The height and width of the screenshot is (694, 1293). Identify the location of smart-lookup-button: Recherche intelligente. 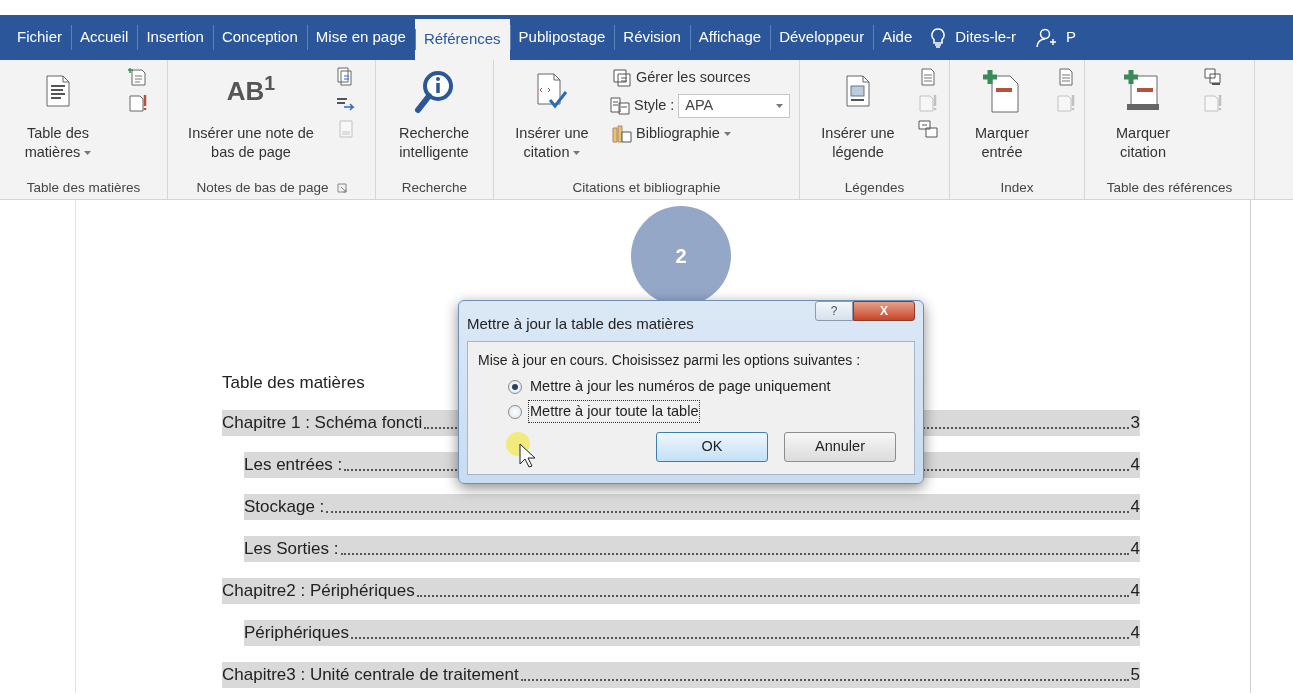
(434, 114).